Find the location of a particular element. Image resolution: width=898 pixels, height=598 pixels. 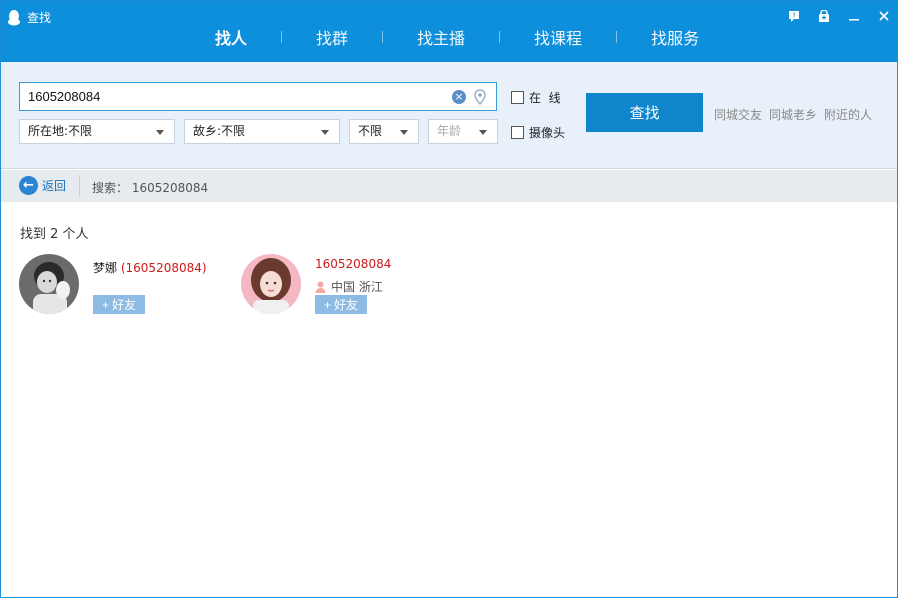

back-arrow-icon: ← is located at coordinates (28, 185).